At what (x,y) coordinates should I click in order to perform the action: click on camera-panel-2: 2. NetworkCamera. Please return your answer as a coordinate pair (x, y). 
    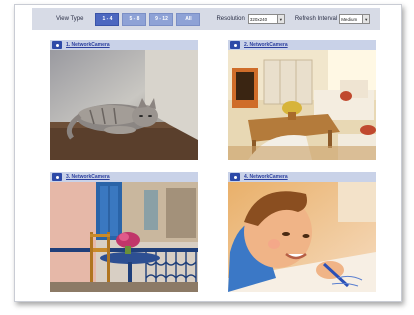
    Looking at the image, I should click on (302, 100).